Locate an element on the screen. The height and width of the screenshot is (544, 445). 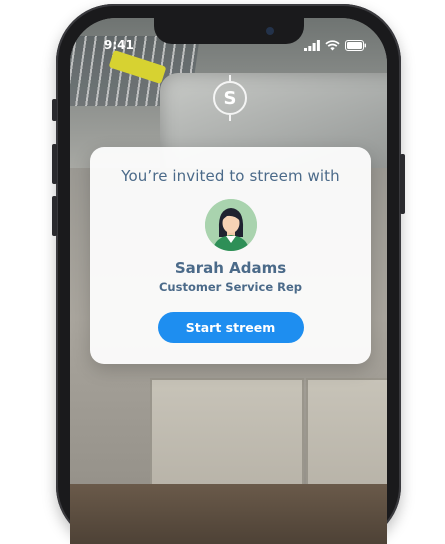
camera-feed-floor is located at coordinates (228, 514).